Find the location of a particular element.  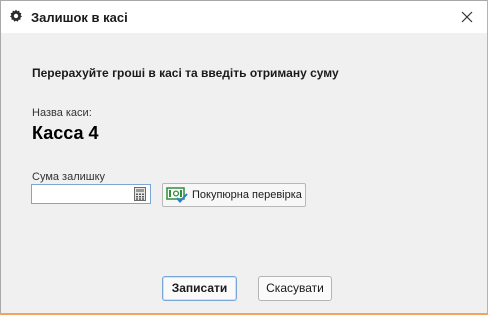

kassa-name-value: Касса 4 is located at coordinates (65, 133).